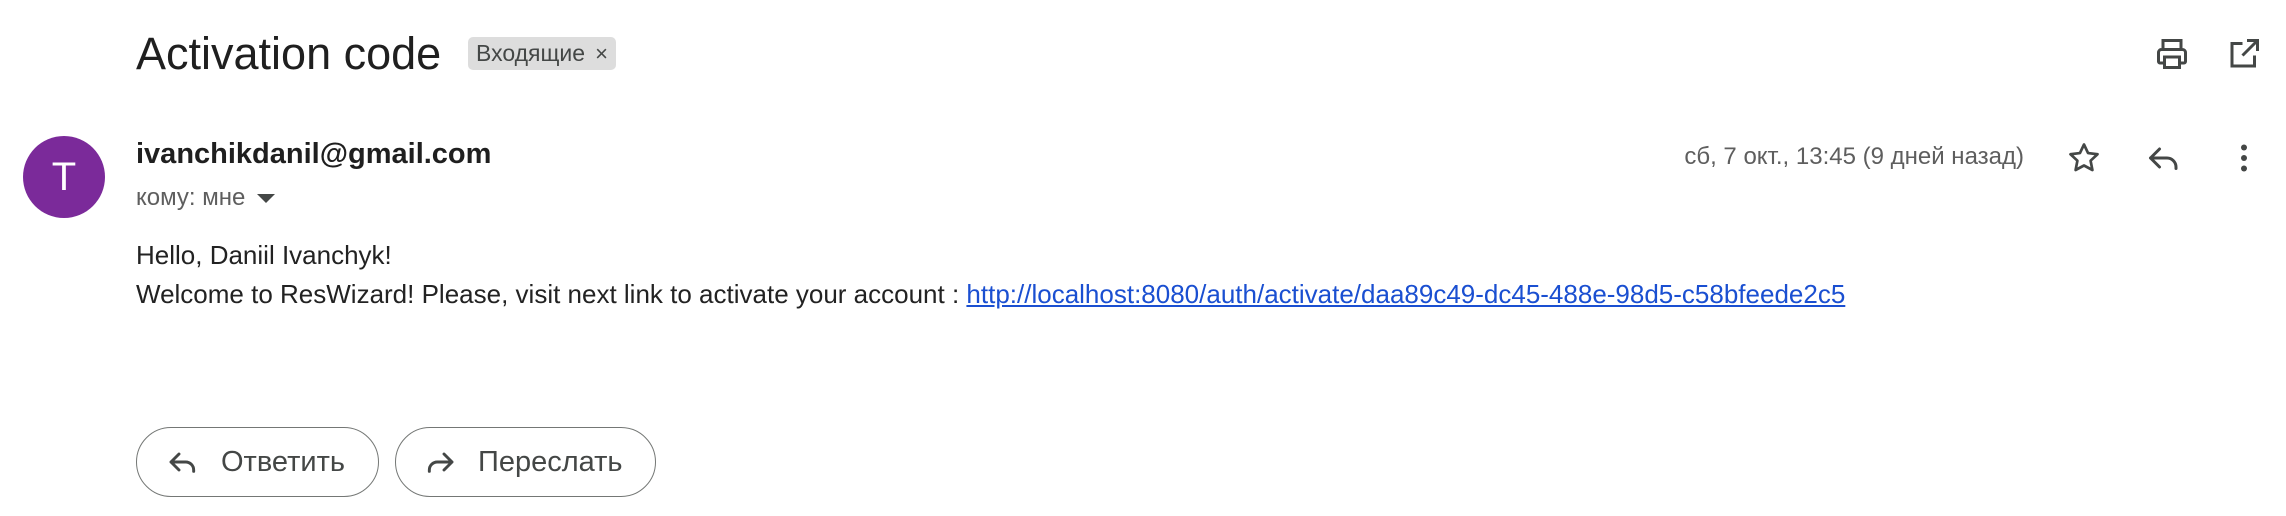 The image size is (2286, 516). I want to click on label-chip-text: Входящие, so click(531, 53).